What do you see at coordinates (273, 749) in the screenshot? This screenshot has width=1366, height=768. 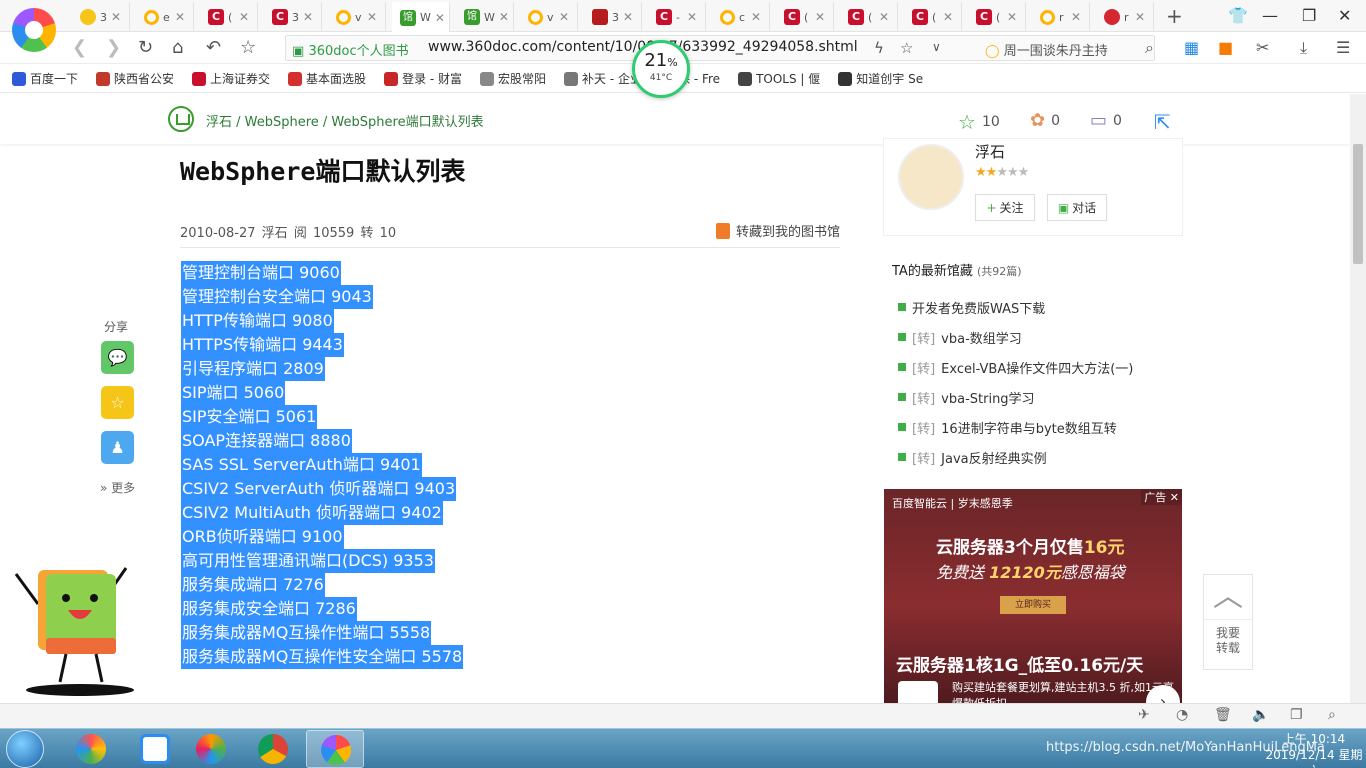 I see `taskbar-app-chrome` at bounding box center [273, 749].